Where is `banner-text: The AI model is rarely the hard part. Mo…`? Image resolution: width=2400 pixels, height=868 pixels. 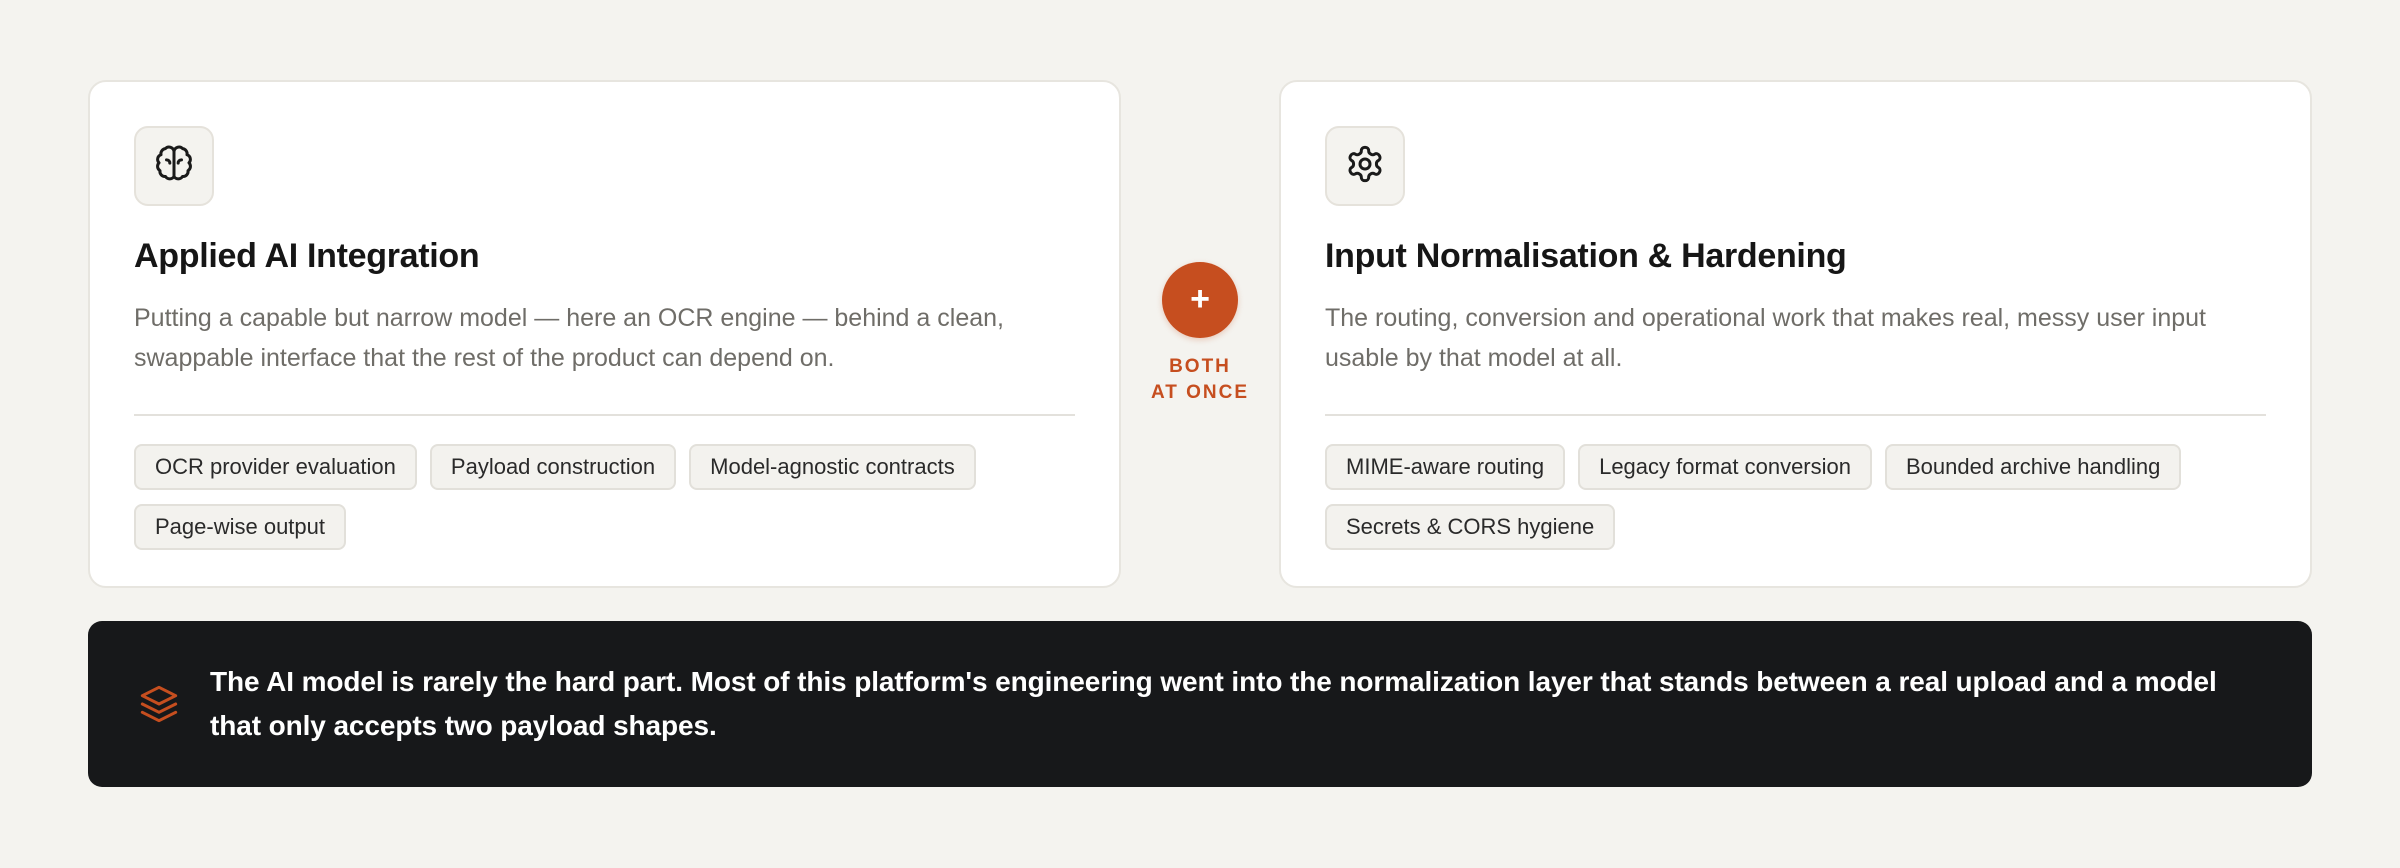 banner-text: The AI model is rarely the hard part. Mo… is located at coordinates (1213, 703).